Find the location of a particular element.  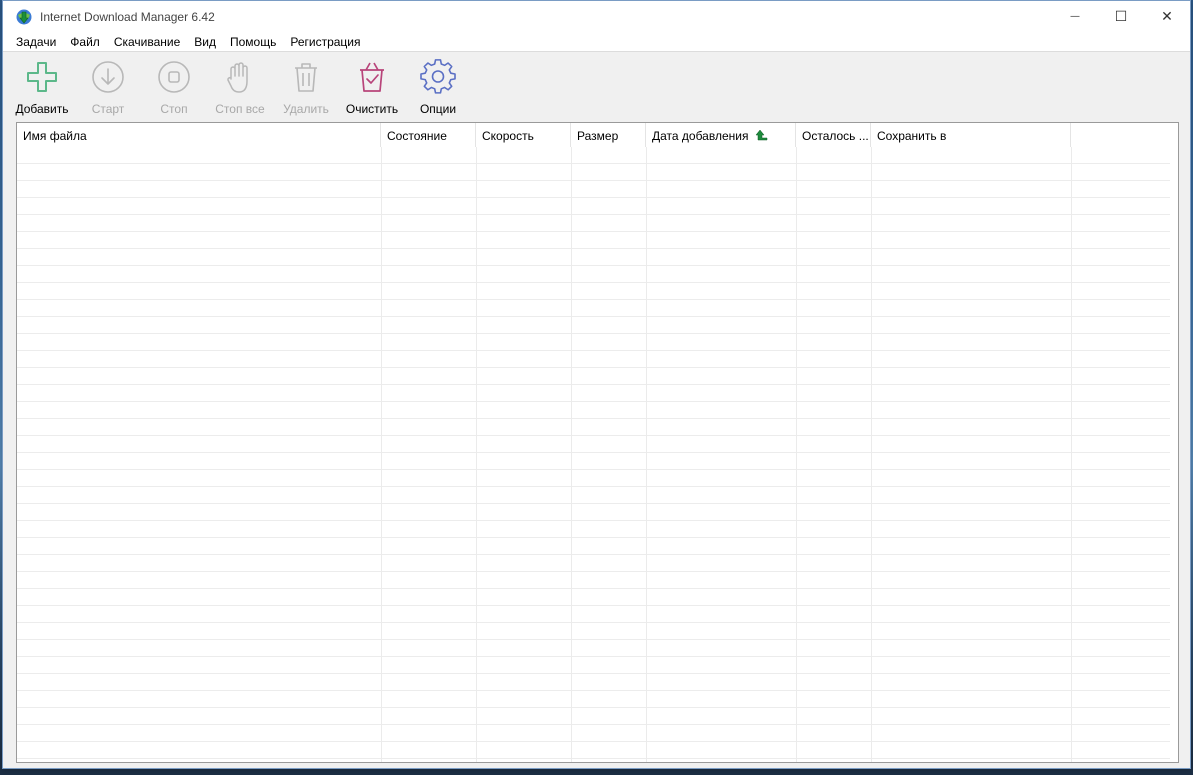

clear-basket-icon is located at coordinates (372, 77).